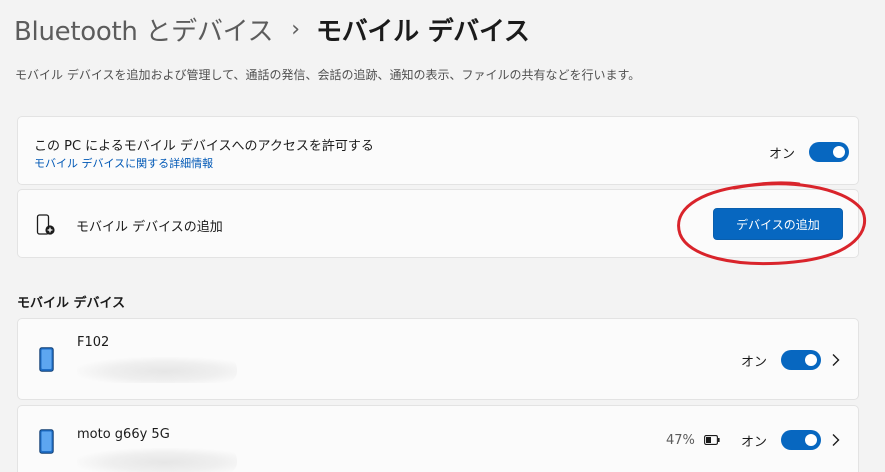 This screenshot has width=885, height=472. Describe the element at coordinates (829, 152) in the screenshot. I see `access-toggle-switch` at that location.